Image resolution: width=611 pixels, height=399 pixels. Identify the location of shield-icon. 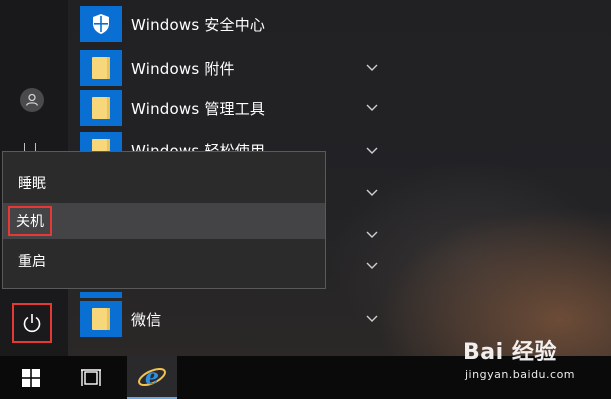
(101, 24).